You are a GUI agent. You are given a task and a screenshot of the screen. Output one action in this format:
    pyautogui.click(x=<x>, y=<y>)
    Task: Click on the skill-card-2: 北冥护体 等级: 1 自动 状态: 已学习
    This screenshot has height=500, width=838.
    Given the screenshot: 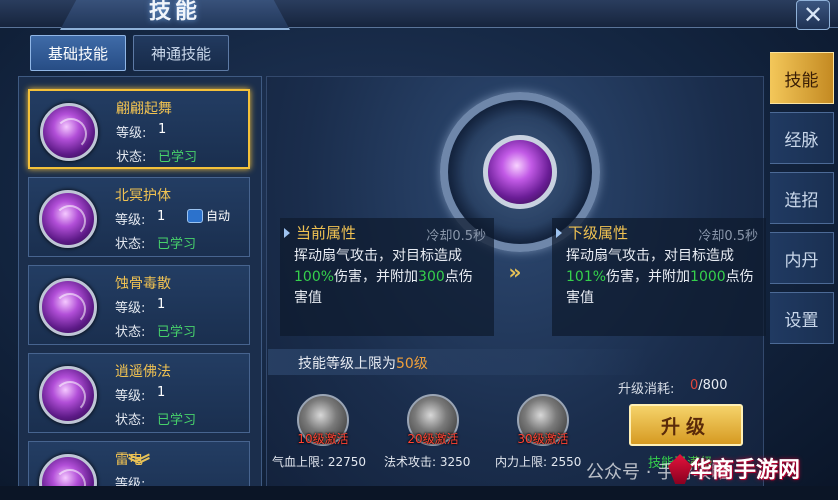 What is the action you would take?
    pyautogui.click(x=139, y=217)
    